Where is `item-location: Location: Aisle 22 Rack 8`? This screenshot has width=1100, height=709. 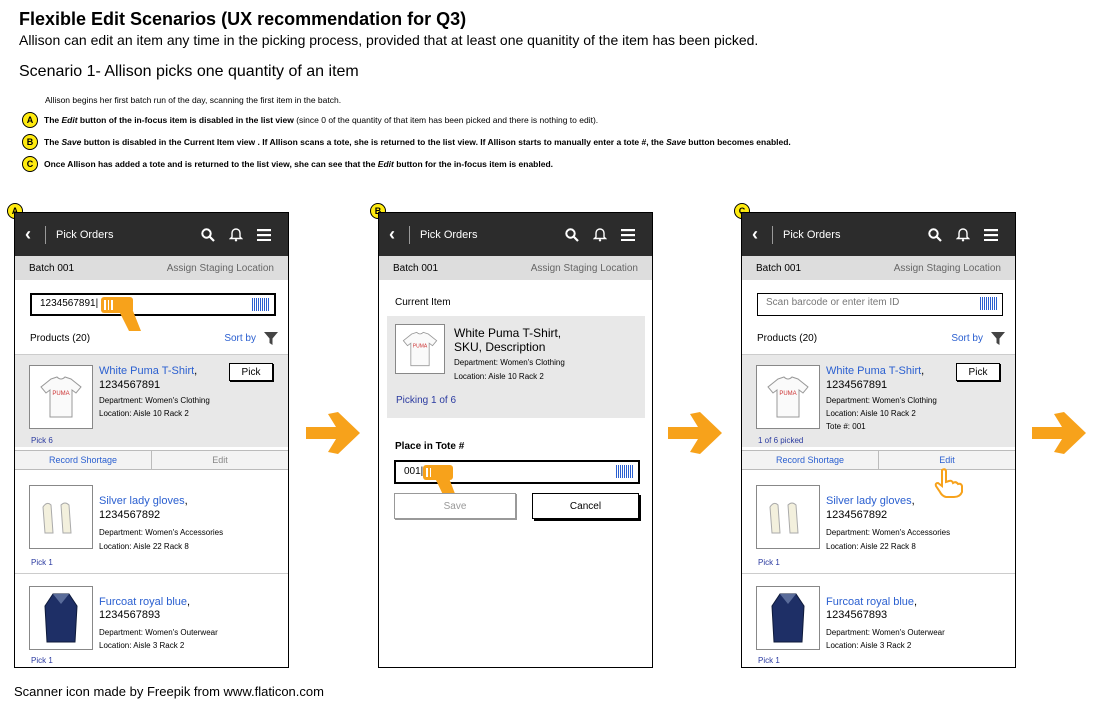
item-location: Location: Aisle 22 Rack 8 is located at coordinates (871, 546).